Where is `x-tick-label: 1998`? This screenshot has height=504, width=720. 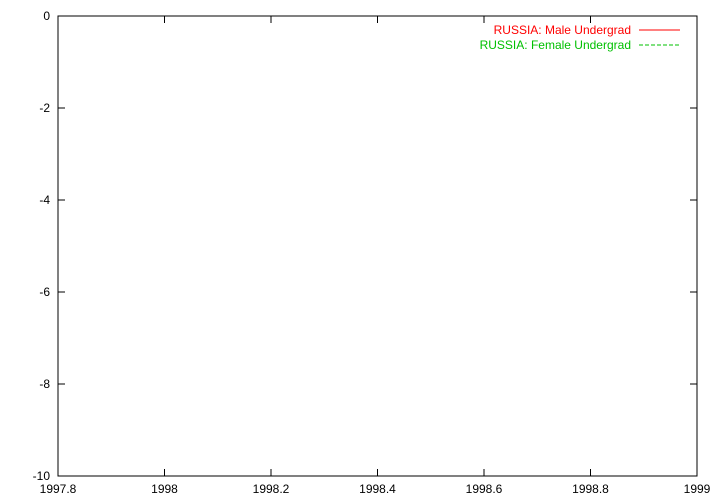
x-tick-label: 1998 is located at coordinates (164, 489).